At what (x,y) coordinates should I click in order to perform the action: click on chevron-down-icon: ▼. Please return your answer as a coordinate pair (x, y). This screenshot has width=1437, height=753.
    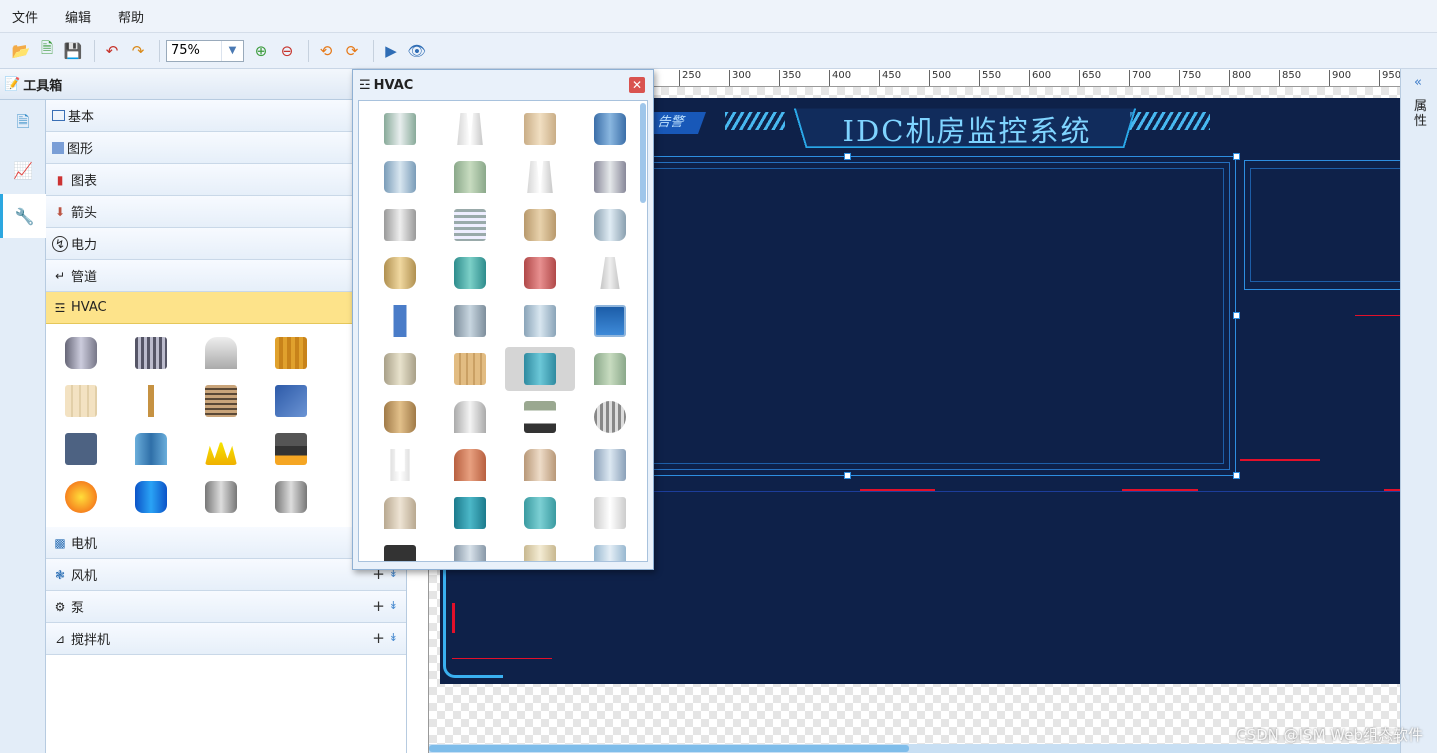
    Looking at the image, I should click on (232, 50).